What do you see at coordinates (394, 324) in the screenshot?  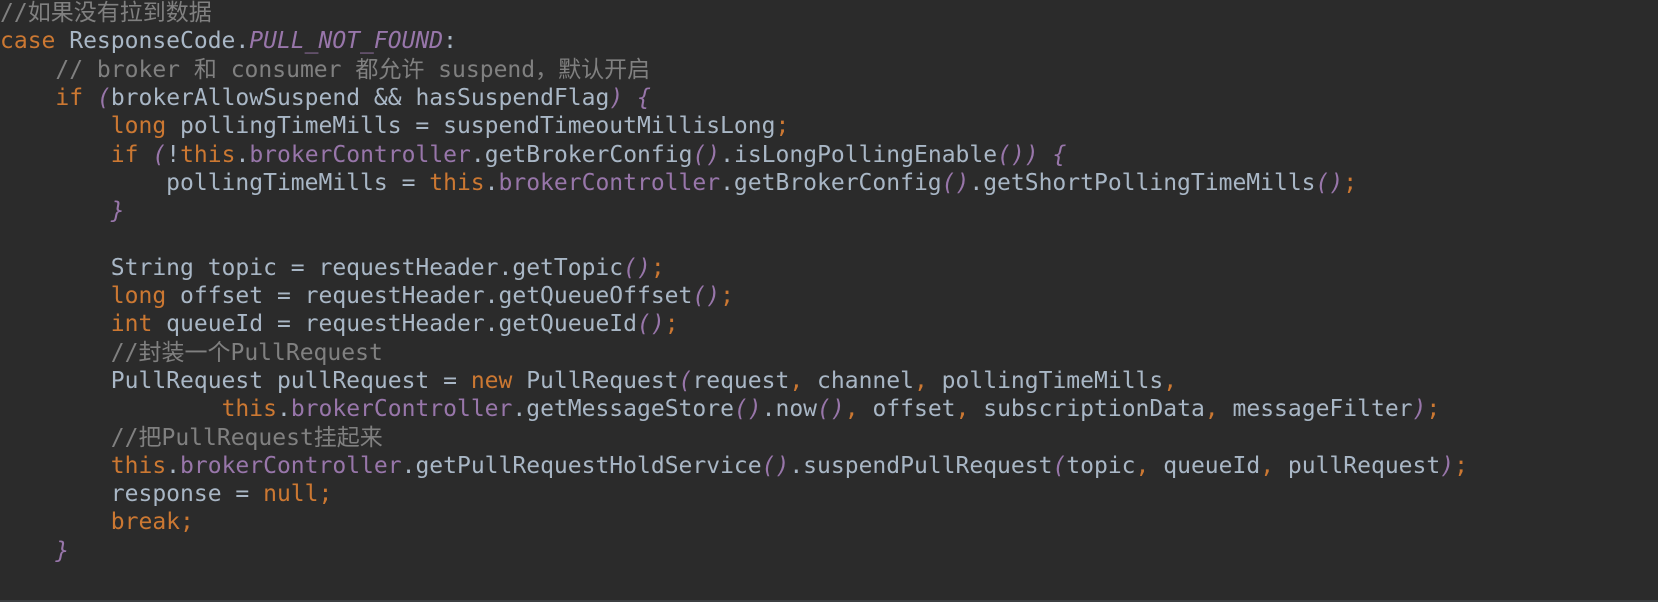 I see `code-token-default: queueId = requestHeader.getQueueId` at bounding box center [394, 324].